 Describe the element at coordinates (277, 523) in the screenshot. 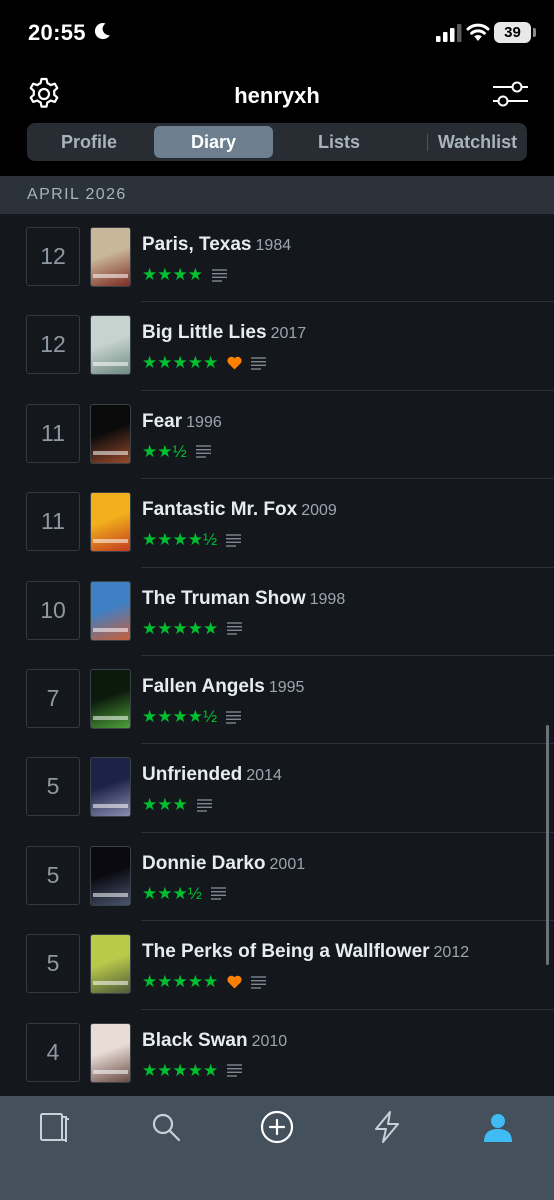

I see `diary-entry-row: 11 Fantastic Mr. Fox 2009 ★★★★½` at that location.